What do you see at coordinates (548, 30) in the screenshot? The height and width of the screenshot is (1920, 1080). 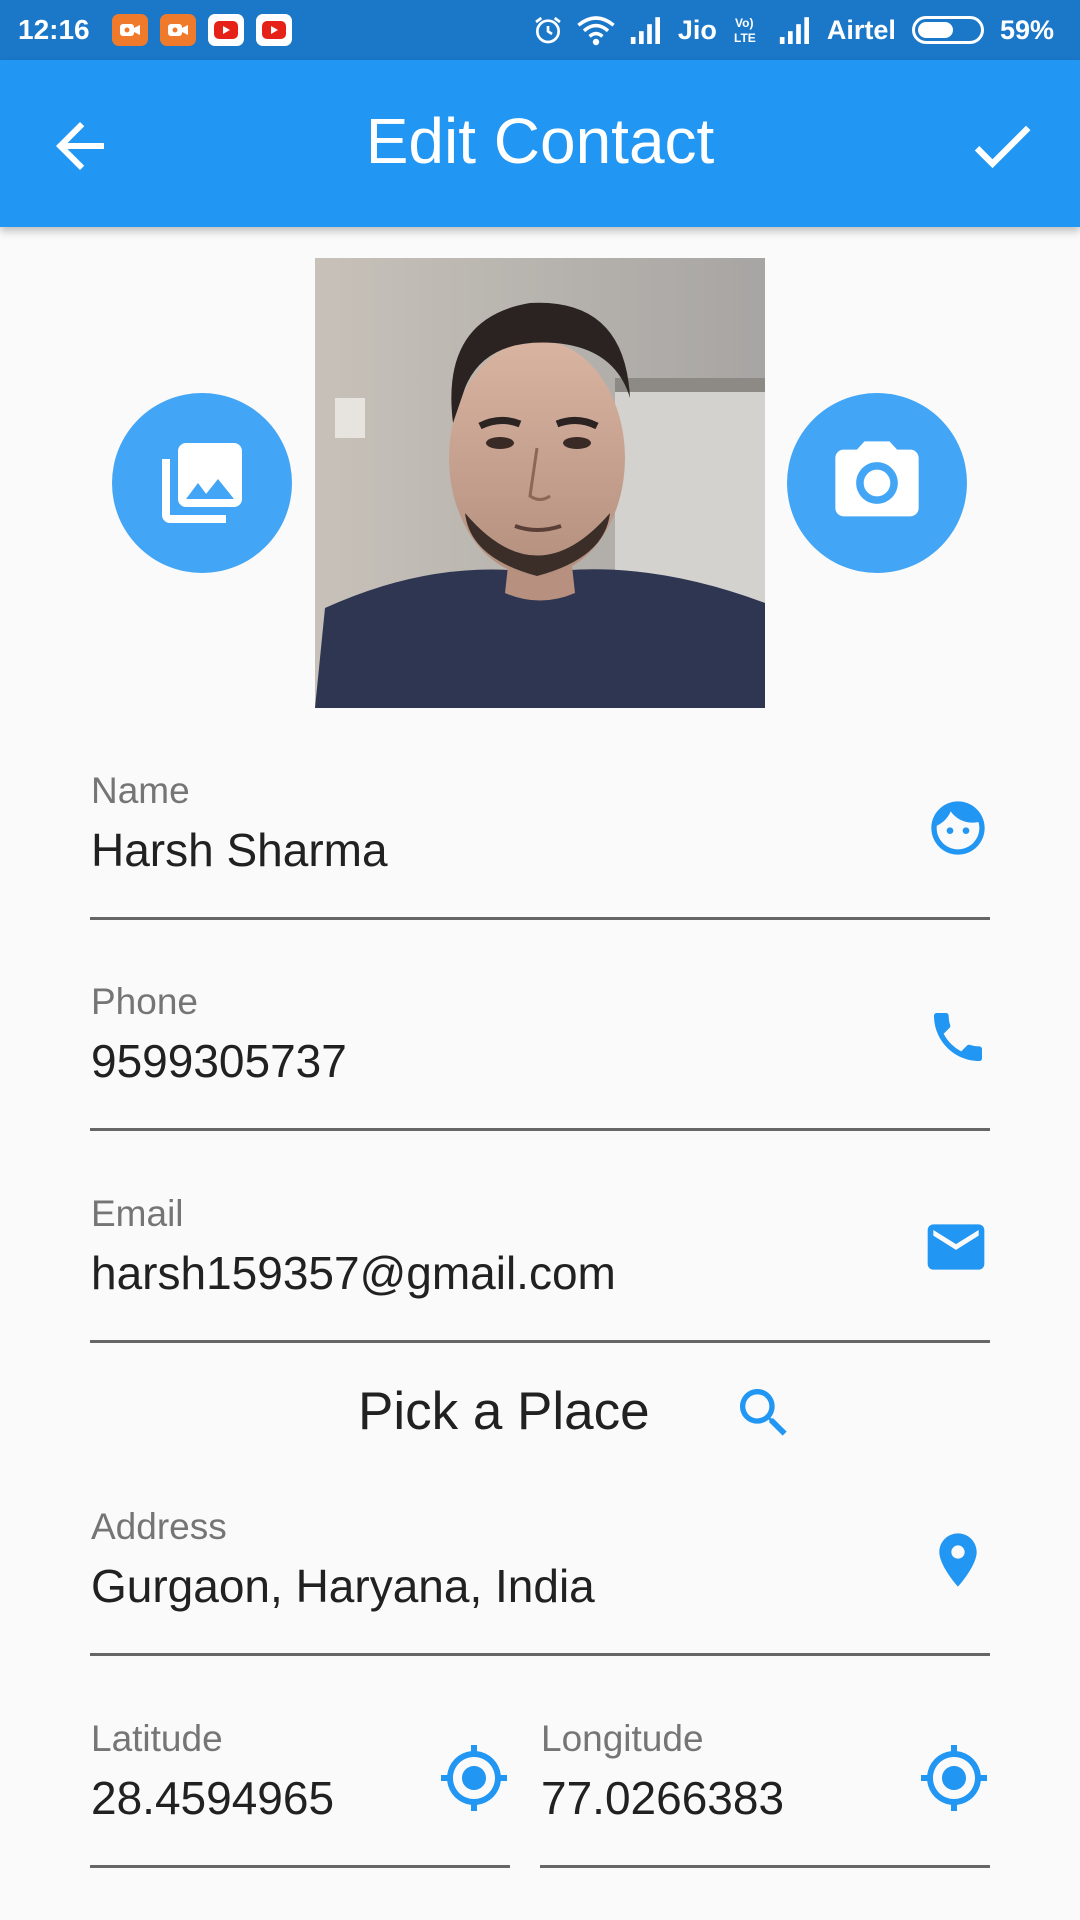 I see `alarm-icon` at bounding box center [548, 30].